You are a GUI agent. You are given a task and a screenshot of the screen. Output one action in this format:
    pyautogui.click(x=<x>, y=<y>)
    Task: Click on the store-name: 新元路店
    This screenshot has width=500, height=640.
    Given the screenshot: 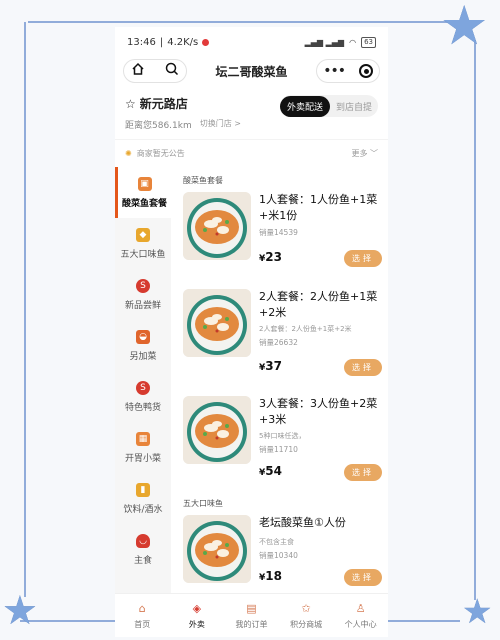 What is the action you would take?
    pyautogui.click(x=163, y=104)
    